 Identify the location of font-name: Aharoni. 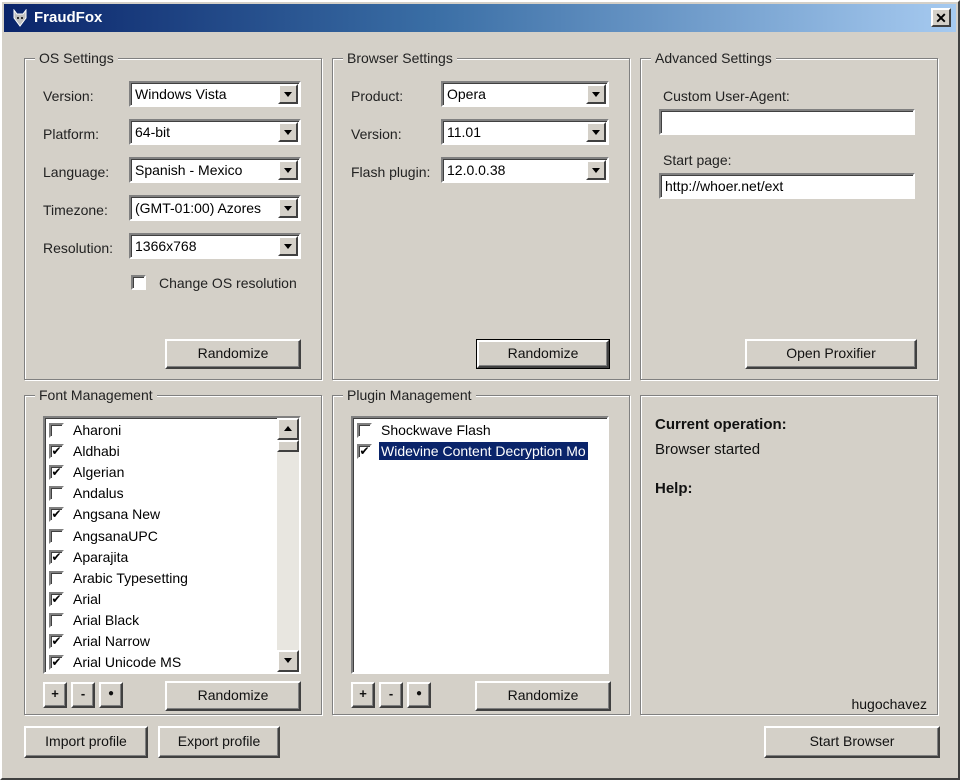
(97, 430).